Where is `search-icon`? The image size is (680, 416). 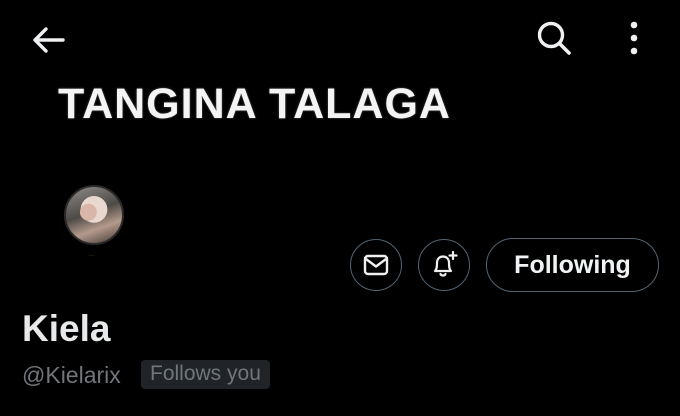 search-icon is located at coordinates (554, 38).